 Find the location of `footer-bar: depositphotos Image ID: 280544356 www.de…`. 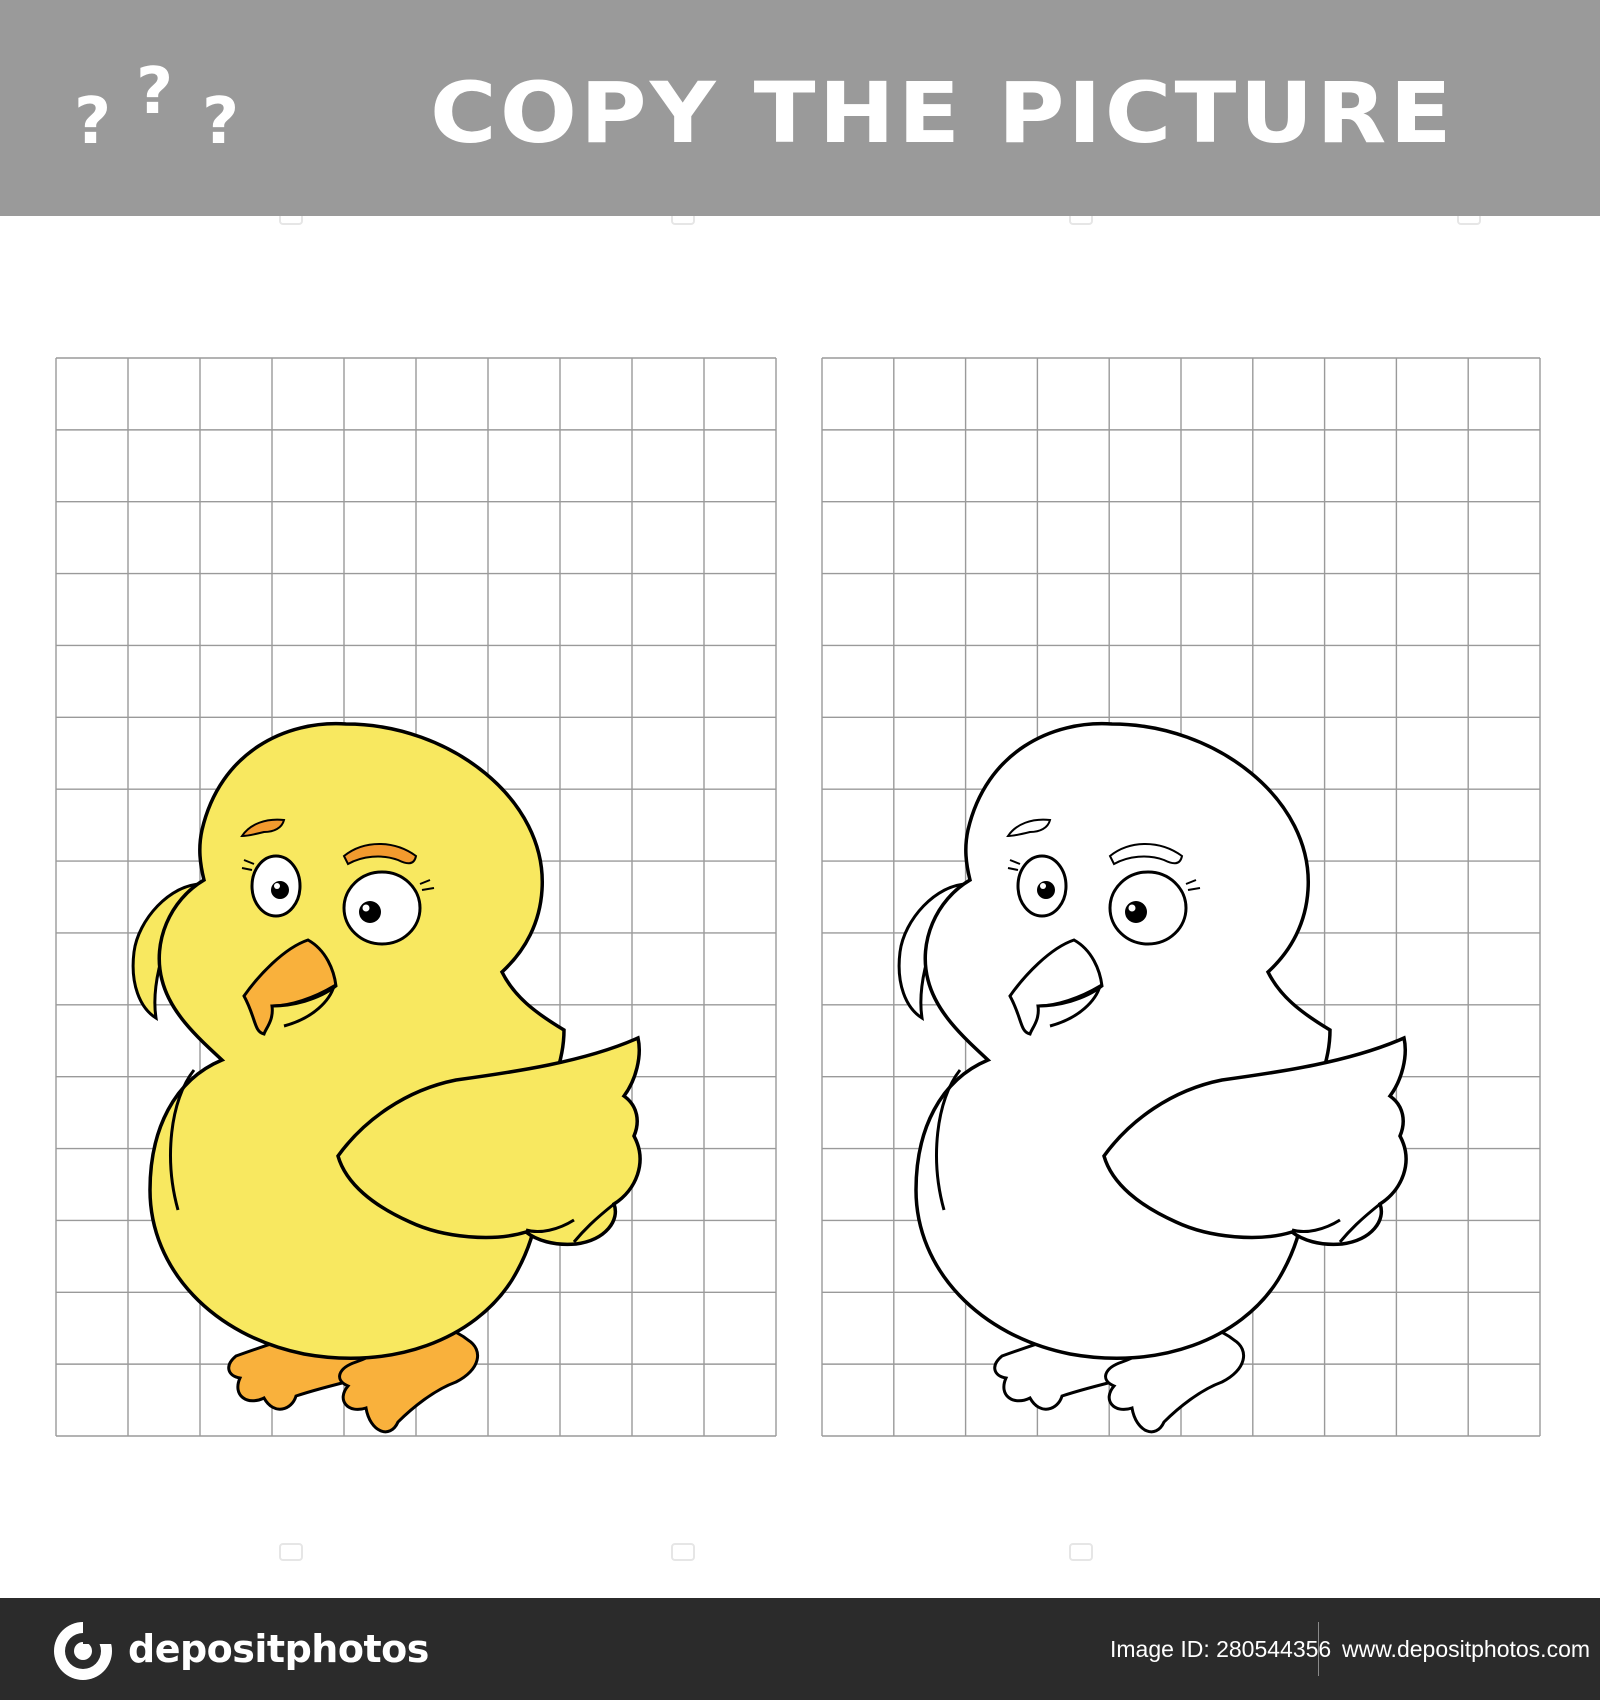

footer-bar: depositphotos Image ID: 280544356 www.de… is located at coordinates (800, 1649).